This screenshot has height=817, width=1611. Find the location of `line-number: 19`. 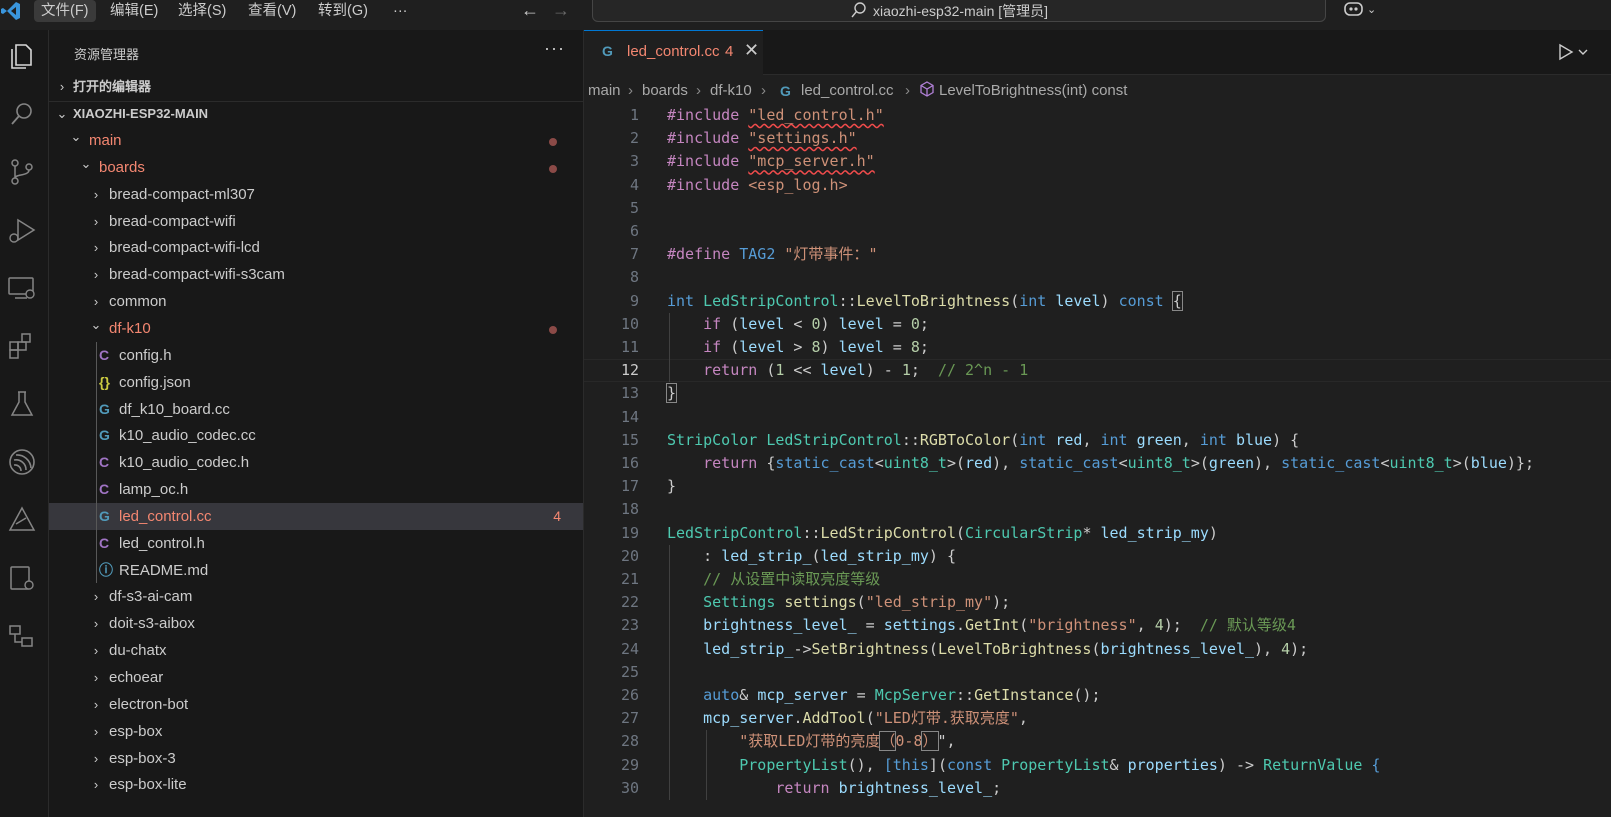

line-number: 19 is located at coordinates (629, 532).